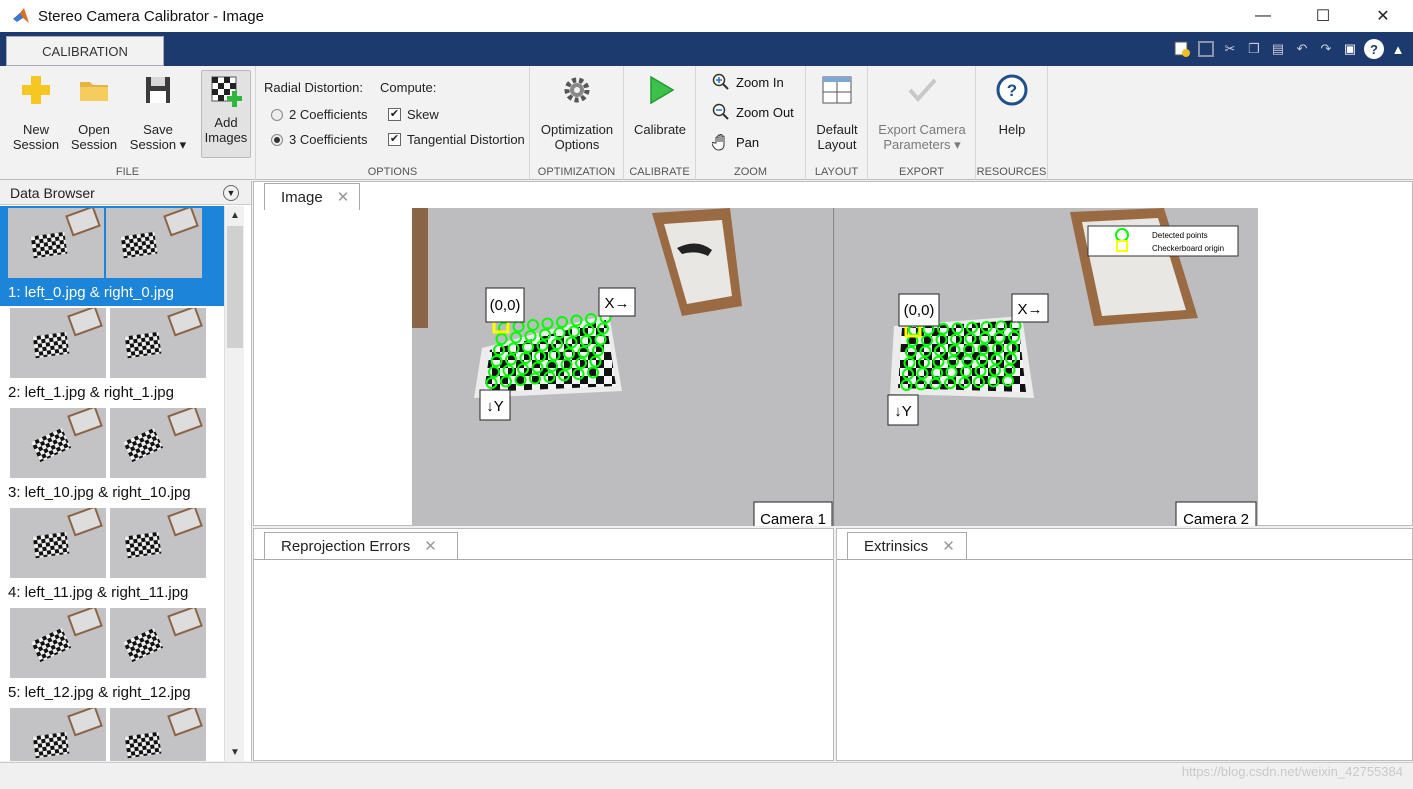 The image size is (1413, 789). I want to click on calibrate-group: Calibrate CALIBRATE, so click(660, 123).